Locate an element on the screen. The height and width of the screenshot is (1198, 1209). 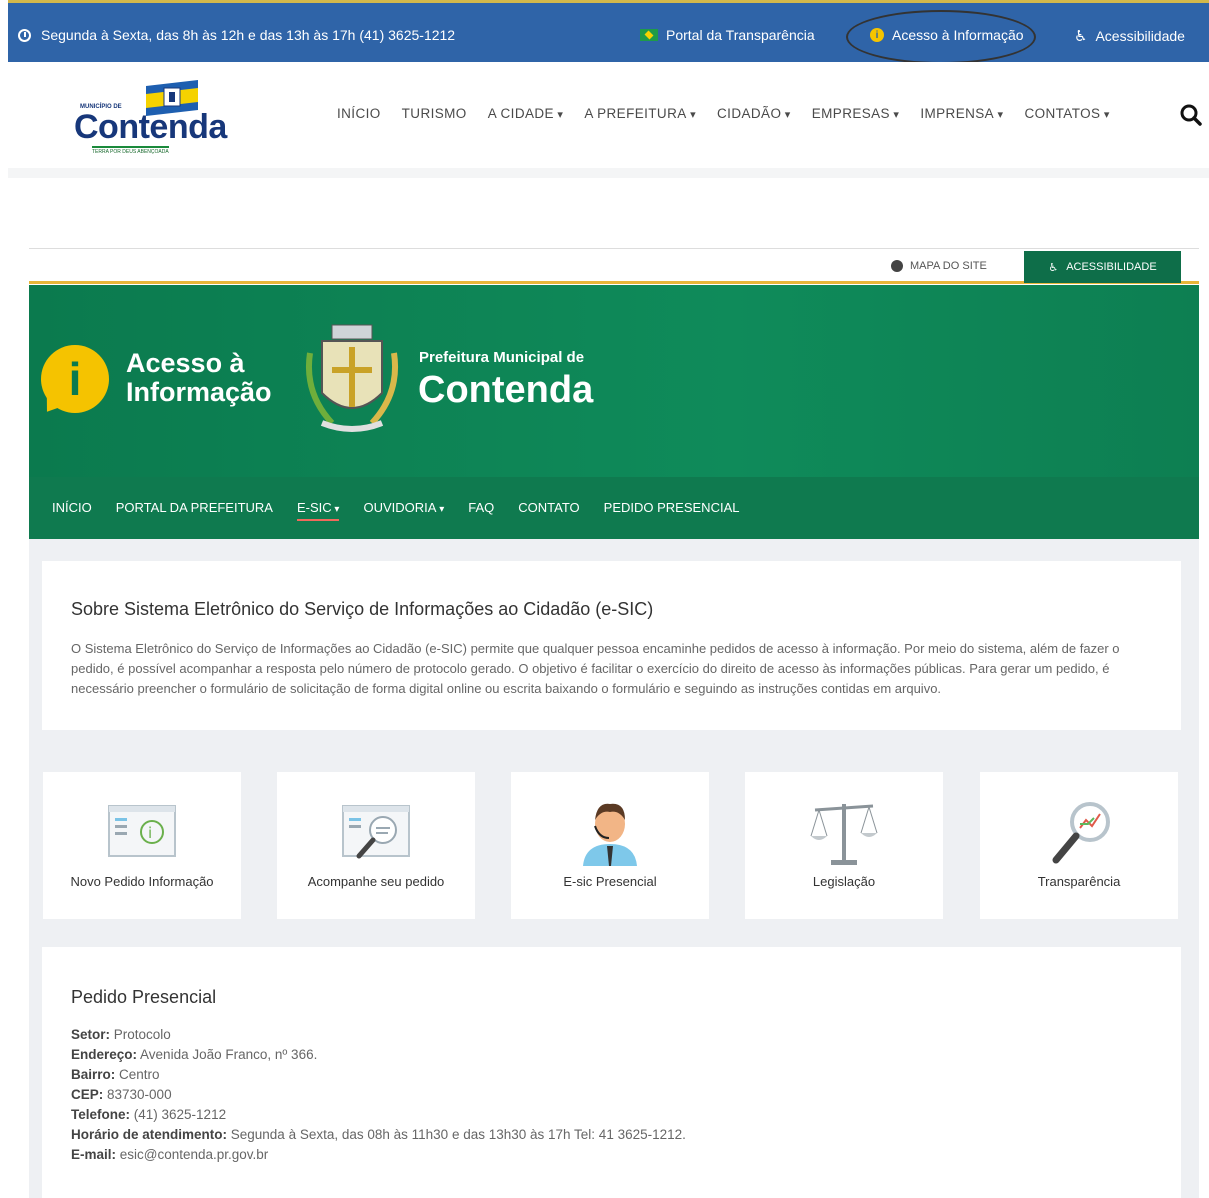
bairro-row: Bairro: Centro is located at coordinates (378, 1075).